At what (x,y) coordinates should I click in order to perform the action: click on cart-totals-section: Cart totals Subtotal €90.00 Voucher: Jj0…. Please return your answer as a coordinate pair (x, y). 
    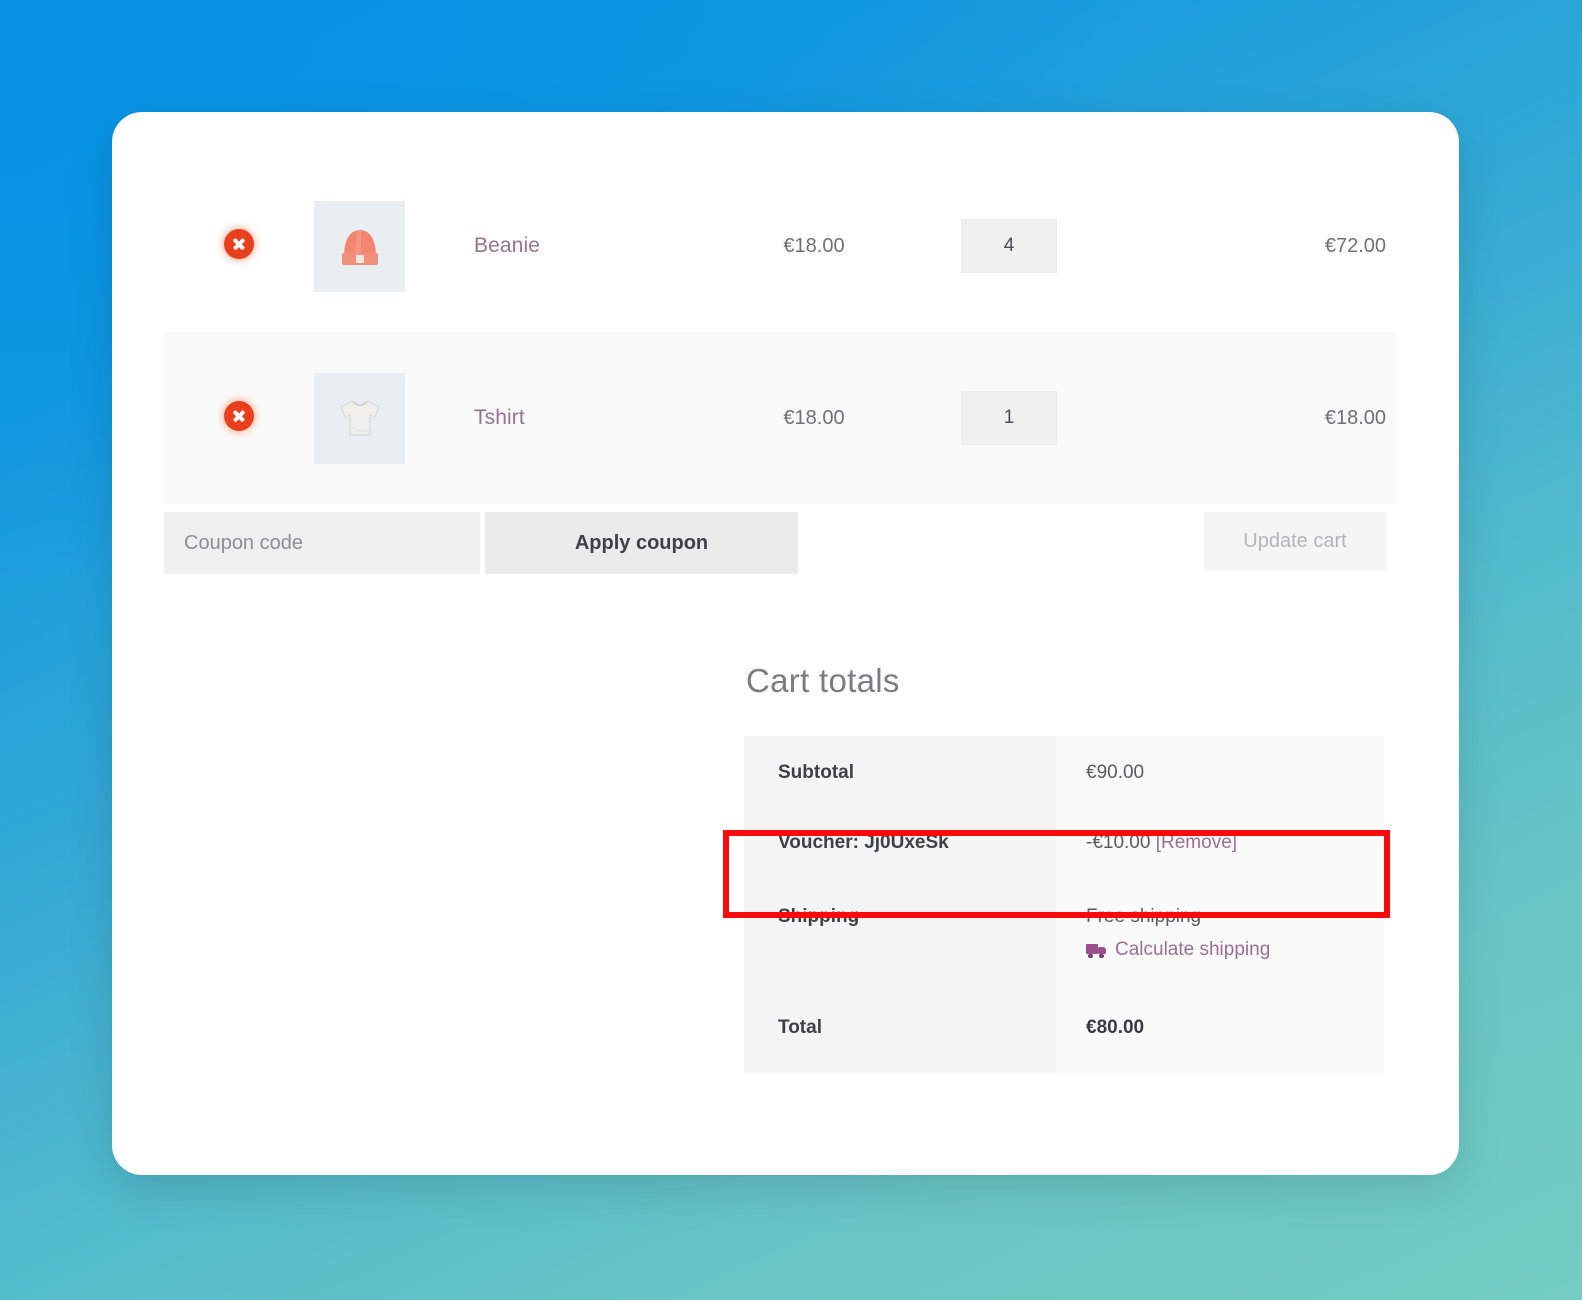
    Looking at the image, I should click on (1064, 867).